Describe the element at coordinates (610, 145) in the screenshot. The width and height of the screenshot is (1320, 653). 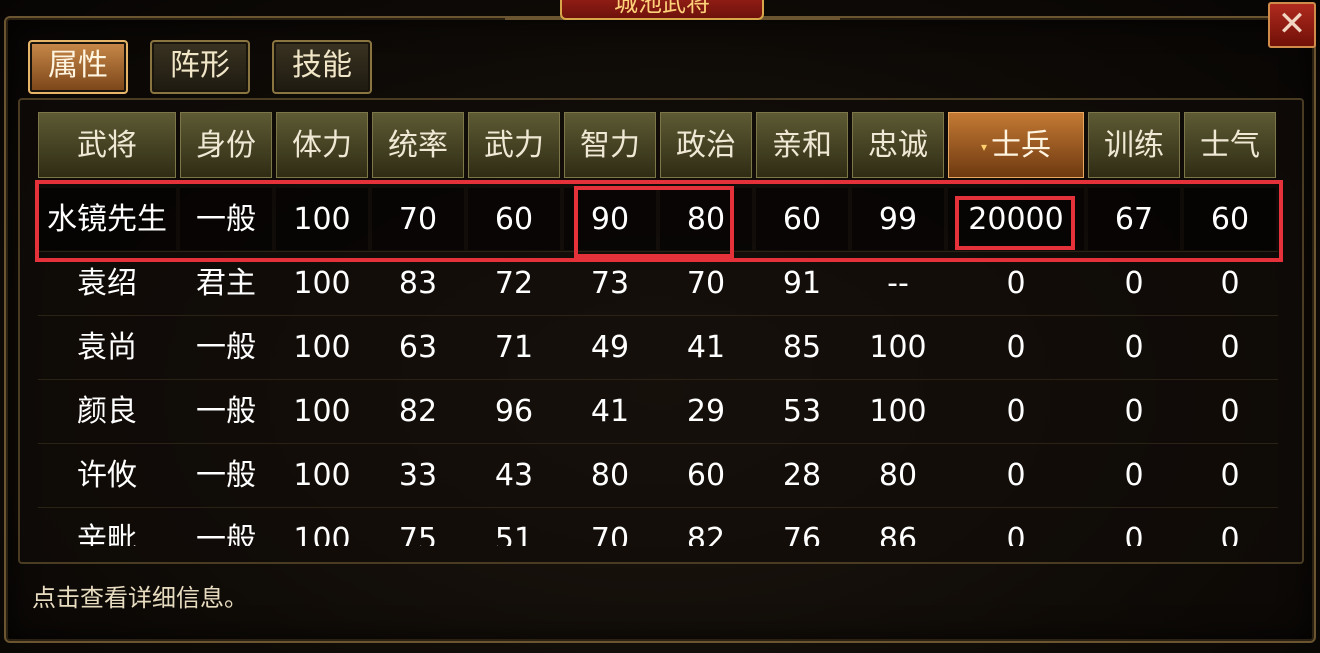
I see `header-intelligence: 智力` at that location.